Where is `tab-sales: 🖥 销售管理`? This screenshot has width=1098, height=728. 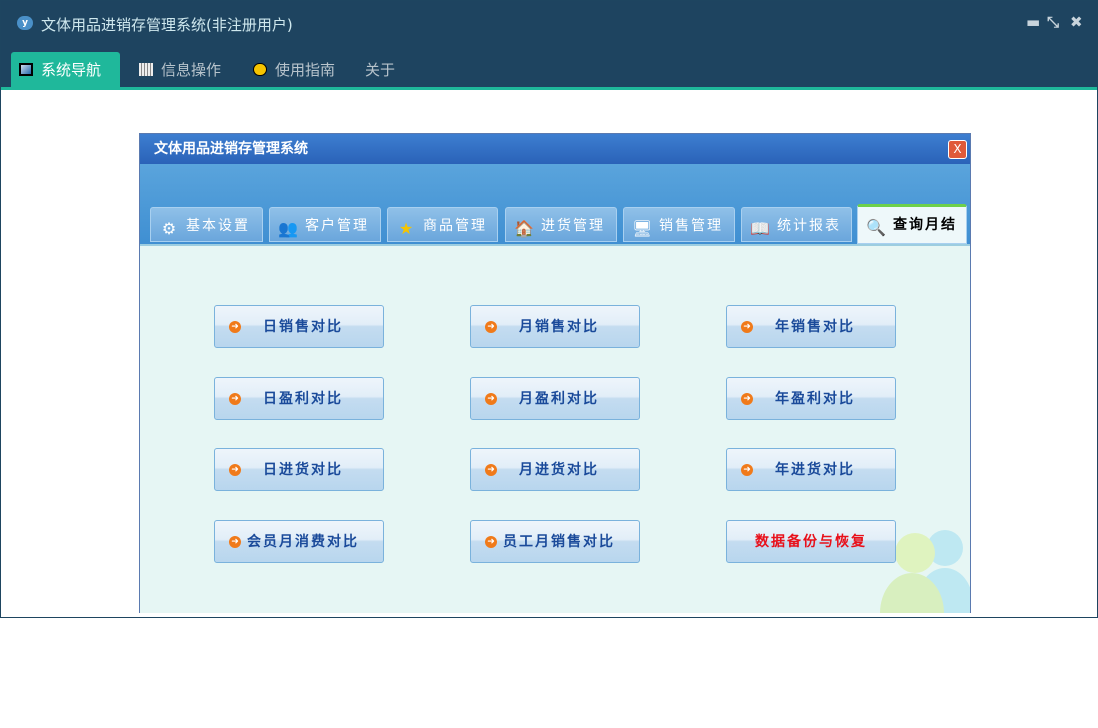 tab-sales: 🖥 销售管理 is located at coordinates (679, 224).